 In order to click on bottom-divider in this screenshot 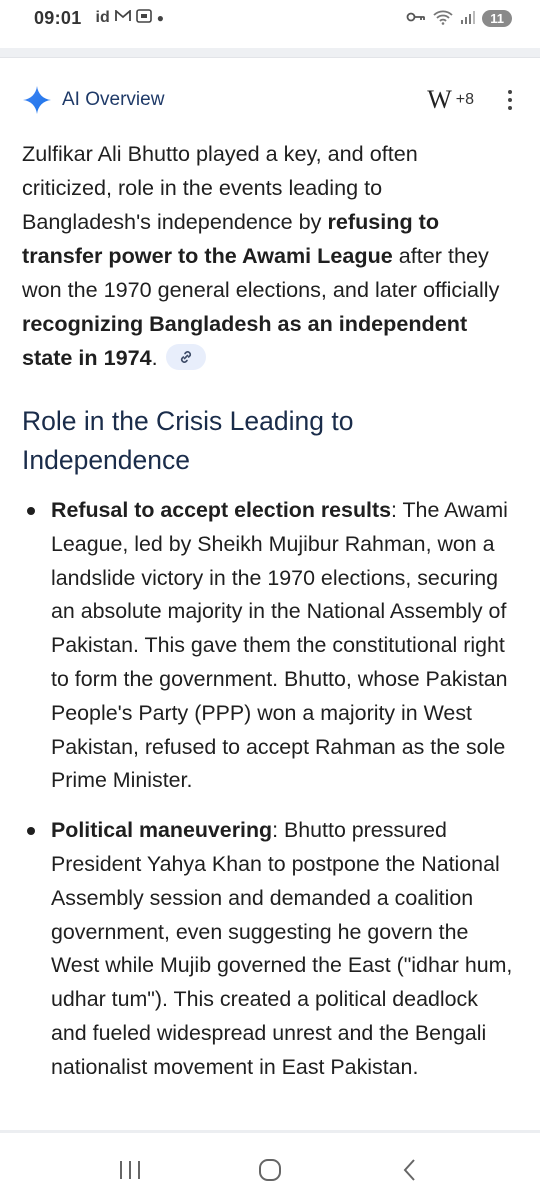, I will do `click(270, 1131)`.